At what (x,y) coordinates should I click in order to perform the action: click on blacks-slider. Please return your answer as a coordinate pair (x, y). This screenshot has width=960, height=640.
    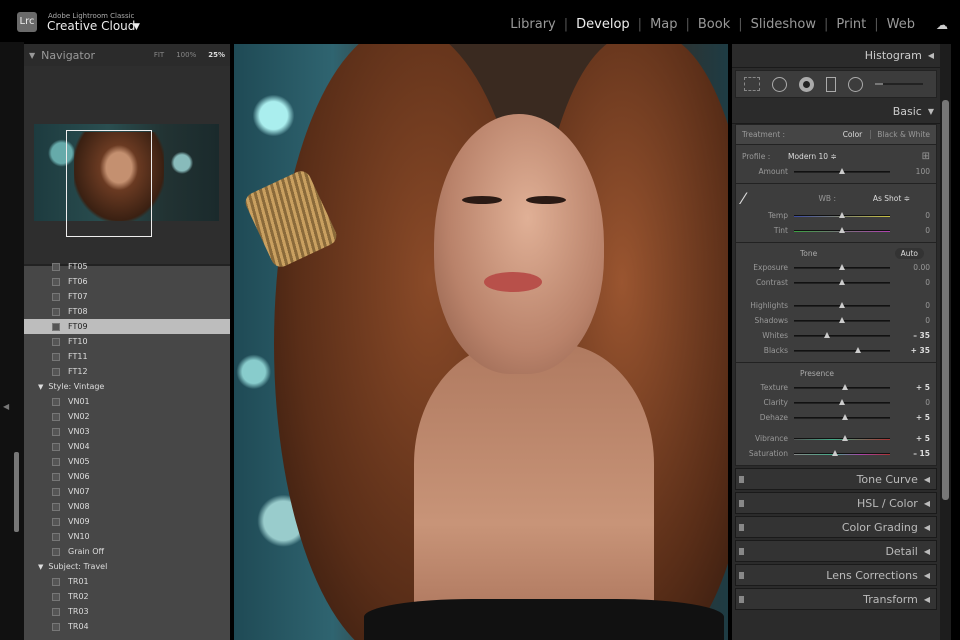
    Looking at the image, I should click on (842, 349).